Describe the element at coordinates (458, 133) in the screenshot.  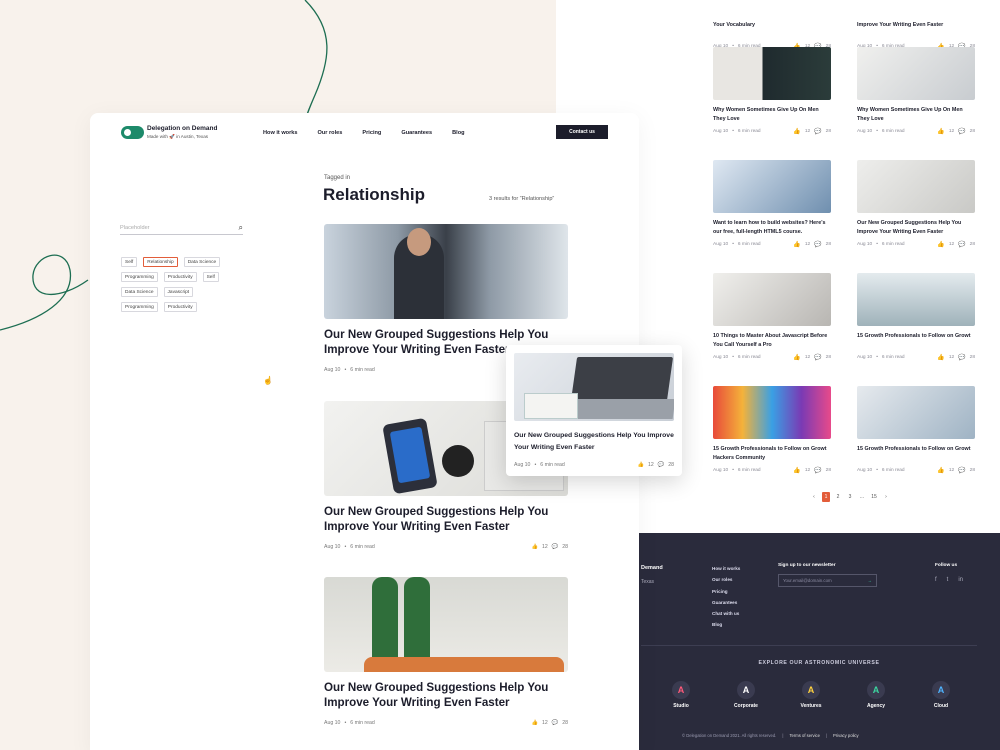
I see `menu-blog: Blog` at that location.